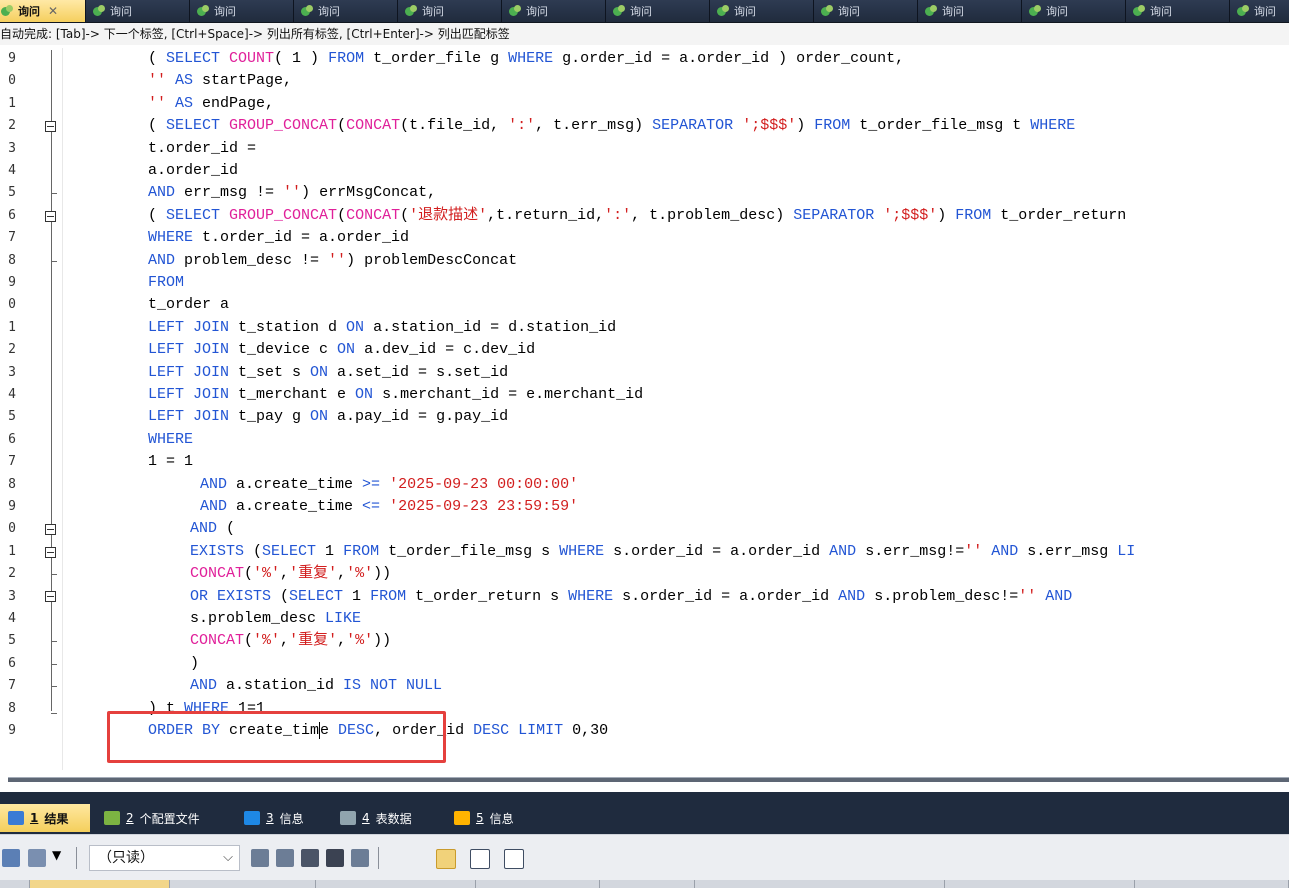 This screenshot has height=888, width=1289. Describe the element at coordinates (280, 818) in the screenshot. I see `results-tab-3: 3 信息` at that location.